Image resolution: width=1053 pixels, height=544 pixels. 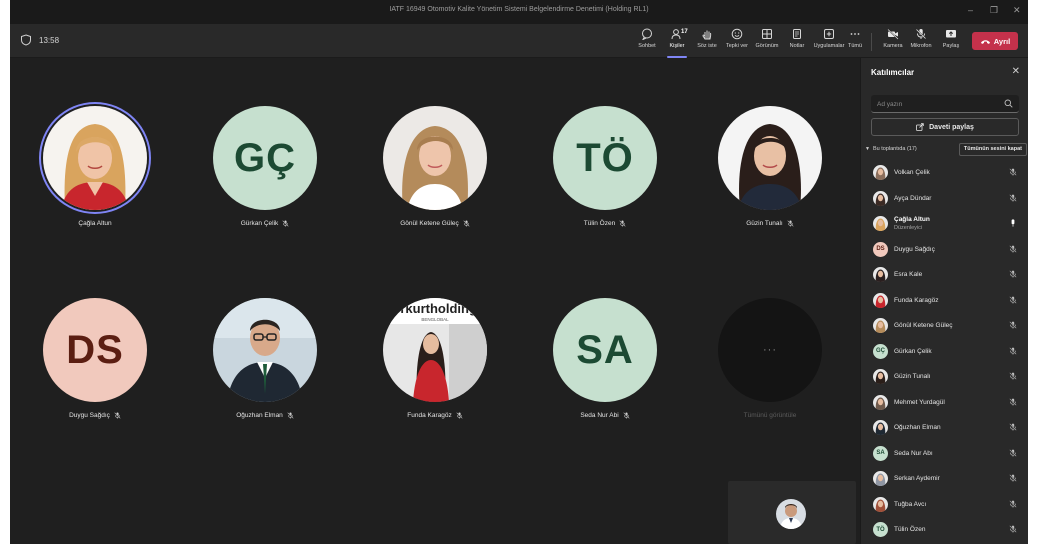 What do you see at coordinates (855, 41) in the screenshot?
I see `more-button: Tümü` at bounding box center [855, 41].